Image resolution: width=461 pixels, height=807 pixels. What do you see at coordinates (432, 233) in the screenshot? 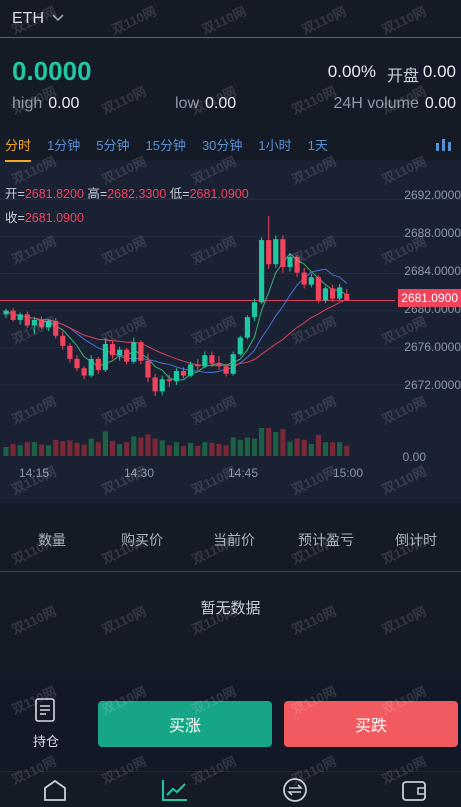
I see `y-tick-label: 2688.0000` at bounding box center [432, 233].